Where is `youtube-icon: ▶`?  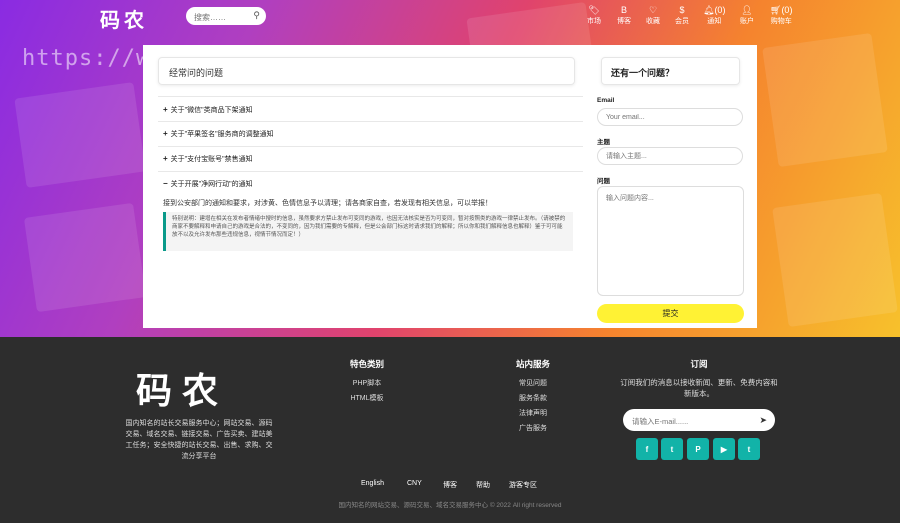 youtube-icon: ▶ is located at coordinates (724, 449).